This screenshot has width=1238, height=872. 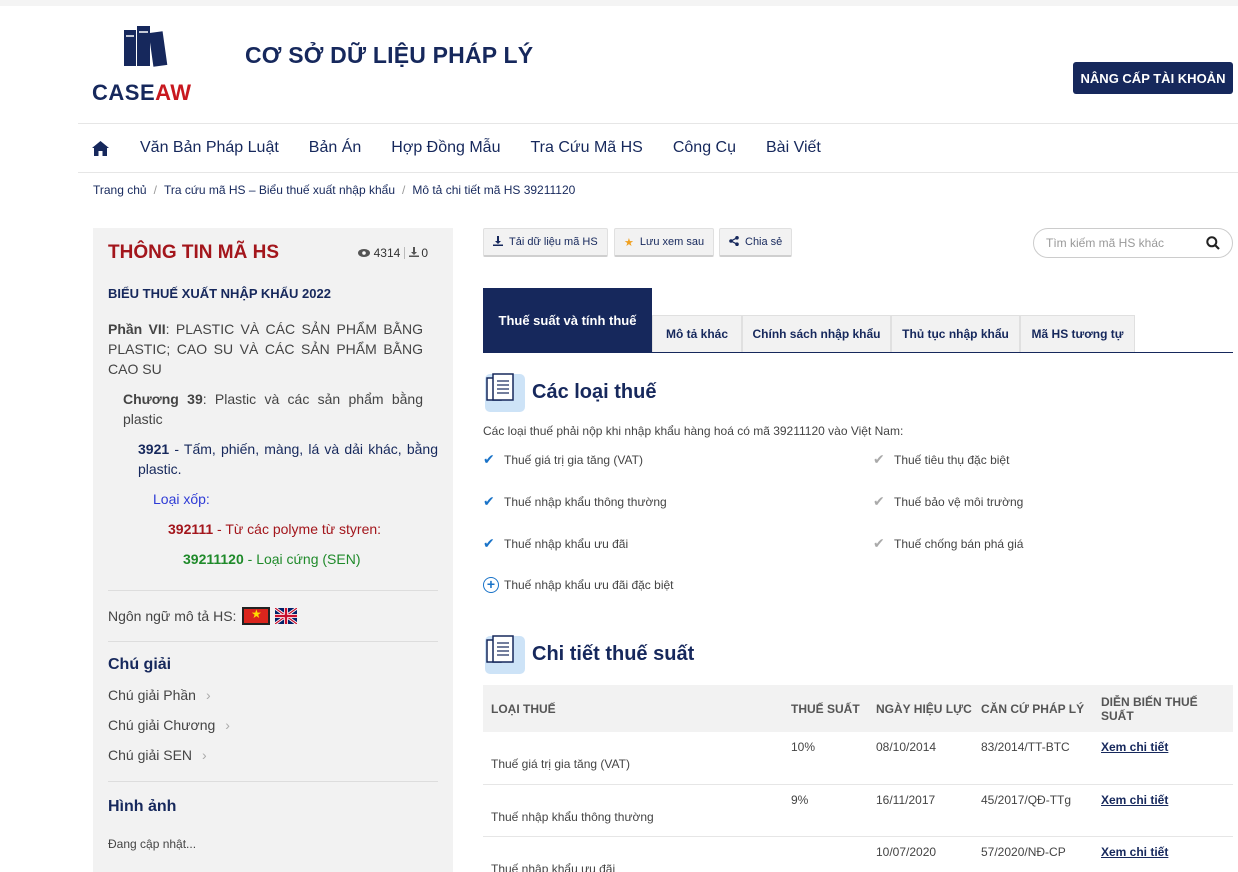 What do you see at coordinates (523, 708) in the screenshot?
I see `column-header: LOẠI THUẾ` at bounding box center [523, 708].